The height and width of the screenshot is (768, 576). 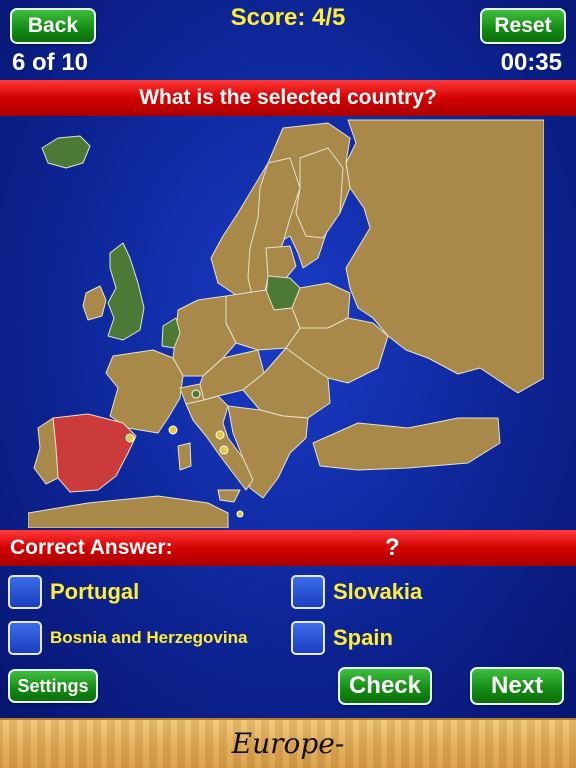 What do you see at coordinates (149, 637) in the screenshot?
I see `choice-label: Bosnia and Herzegovina` at bounding box center [149, 637].